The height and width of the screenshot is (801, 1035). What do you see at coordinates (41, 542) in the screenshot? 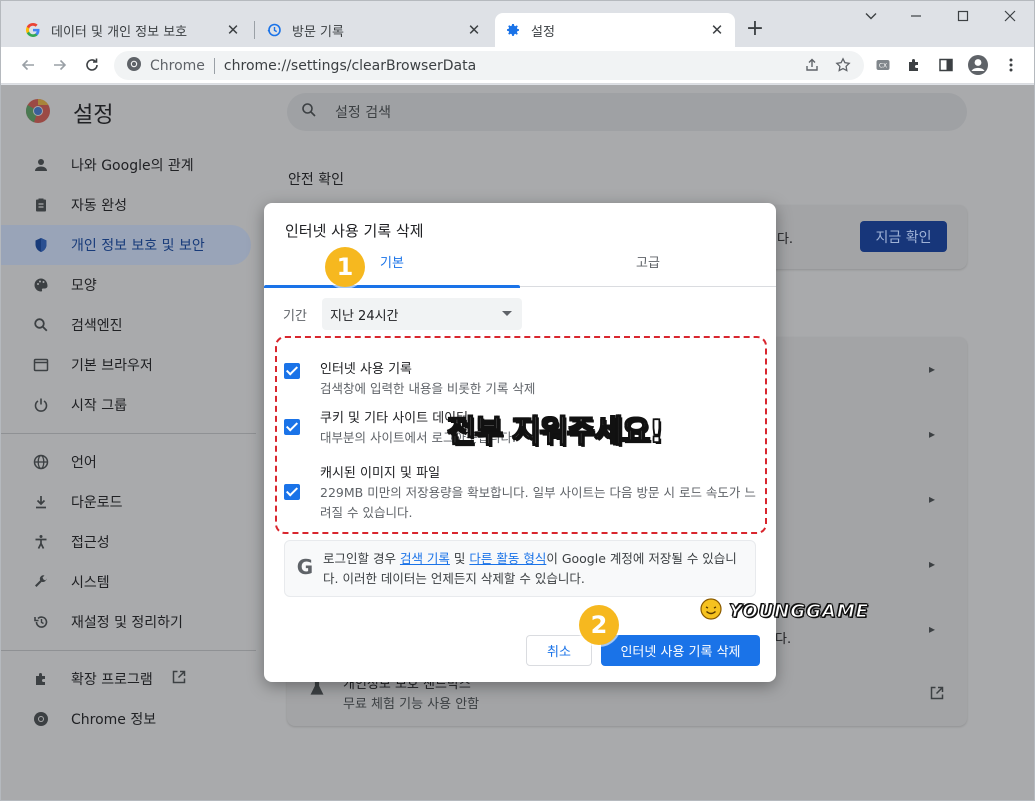
I see `accessibility-icon` at bounding box center [41, 542].